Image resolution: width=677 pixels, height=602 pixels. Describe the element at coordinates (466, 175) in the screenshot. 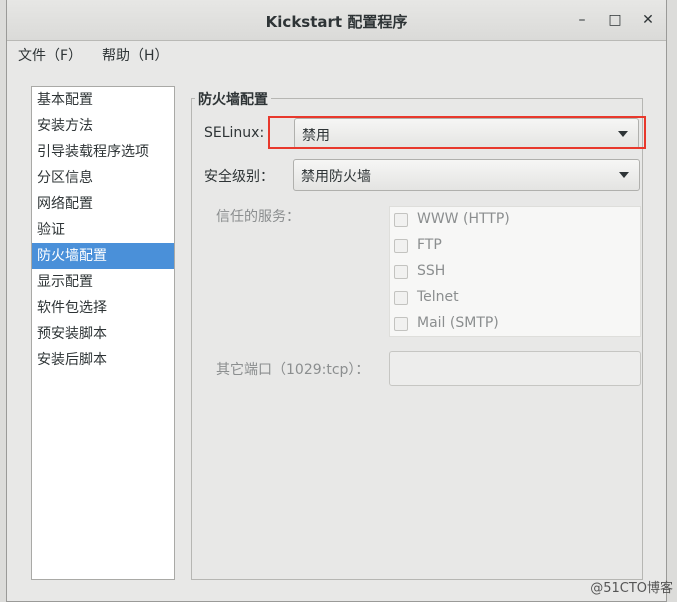

I see `security-level-dropdown: 禁用防火墙` at that location.